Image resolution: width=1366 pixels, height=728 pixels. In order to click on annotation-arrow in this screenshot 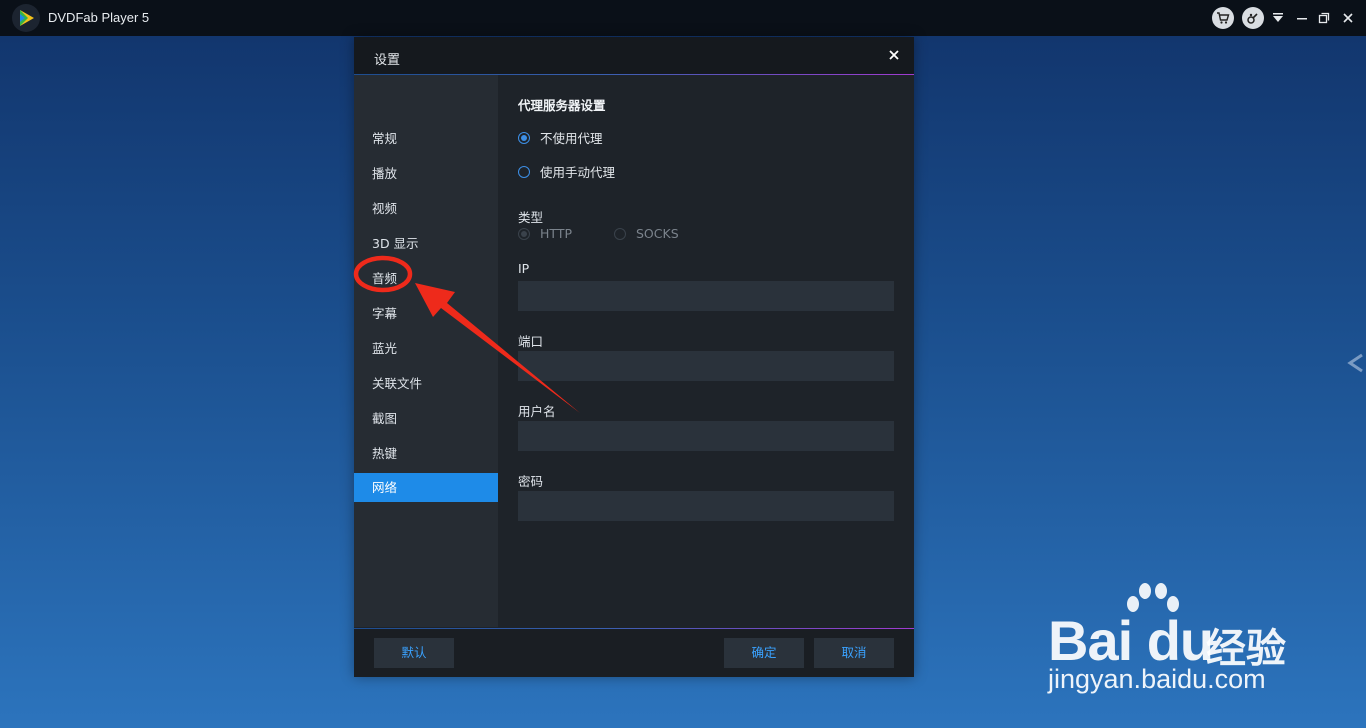, I will do `click(497, 348)`.